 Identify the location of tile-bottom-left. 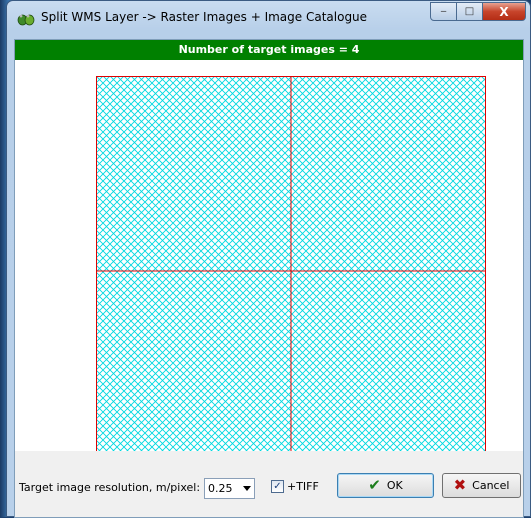
(193, 368).